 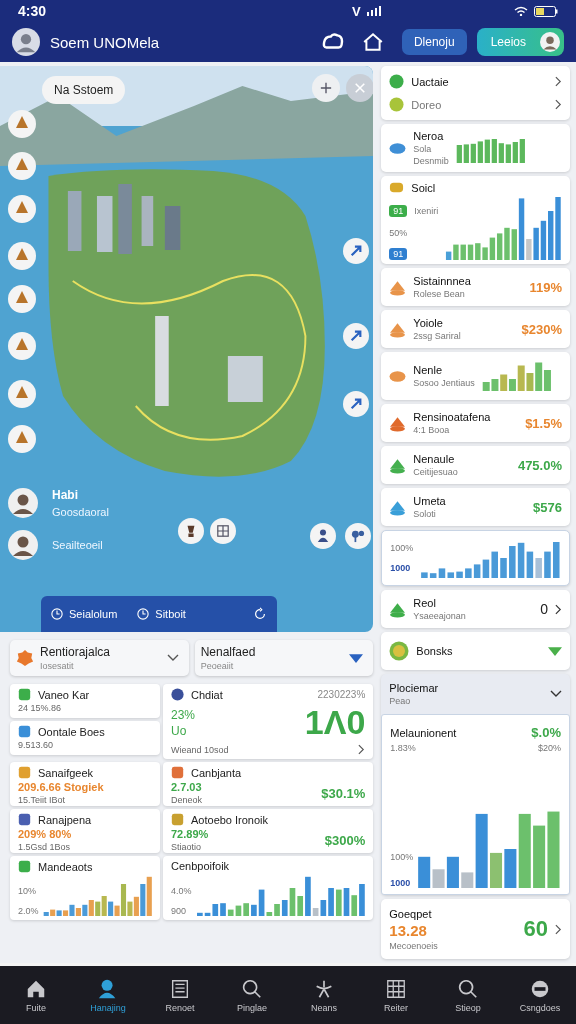 What do you see at coordinates (373, 11) in the screenshot?
I see `signal-icon` at bounding box center [373, 11].